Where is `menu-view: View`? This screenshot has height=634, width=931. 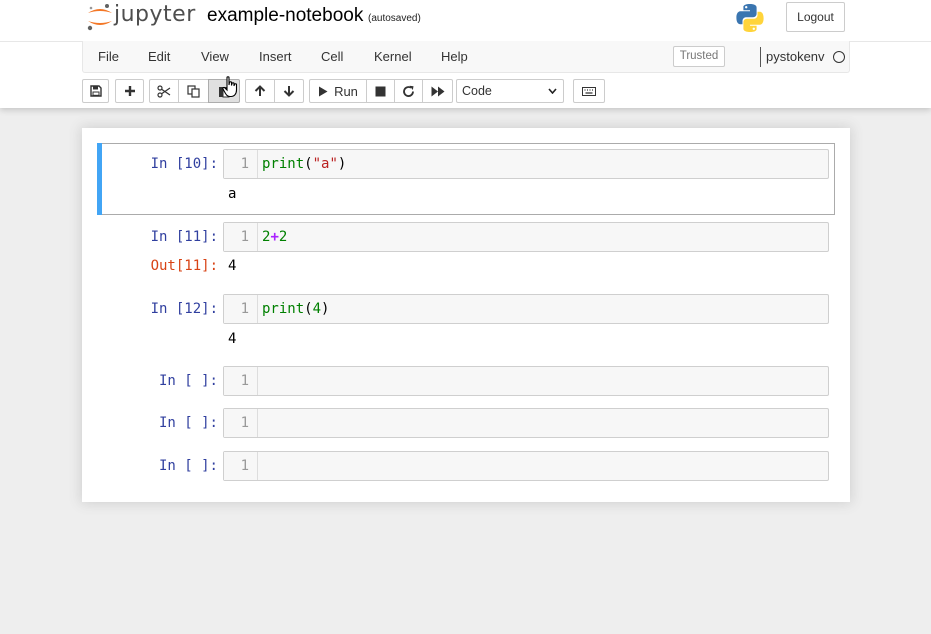 menu-view: View is located at coordinates (215, 56).